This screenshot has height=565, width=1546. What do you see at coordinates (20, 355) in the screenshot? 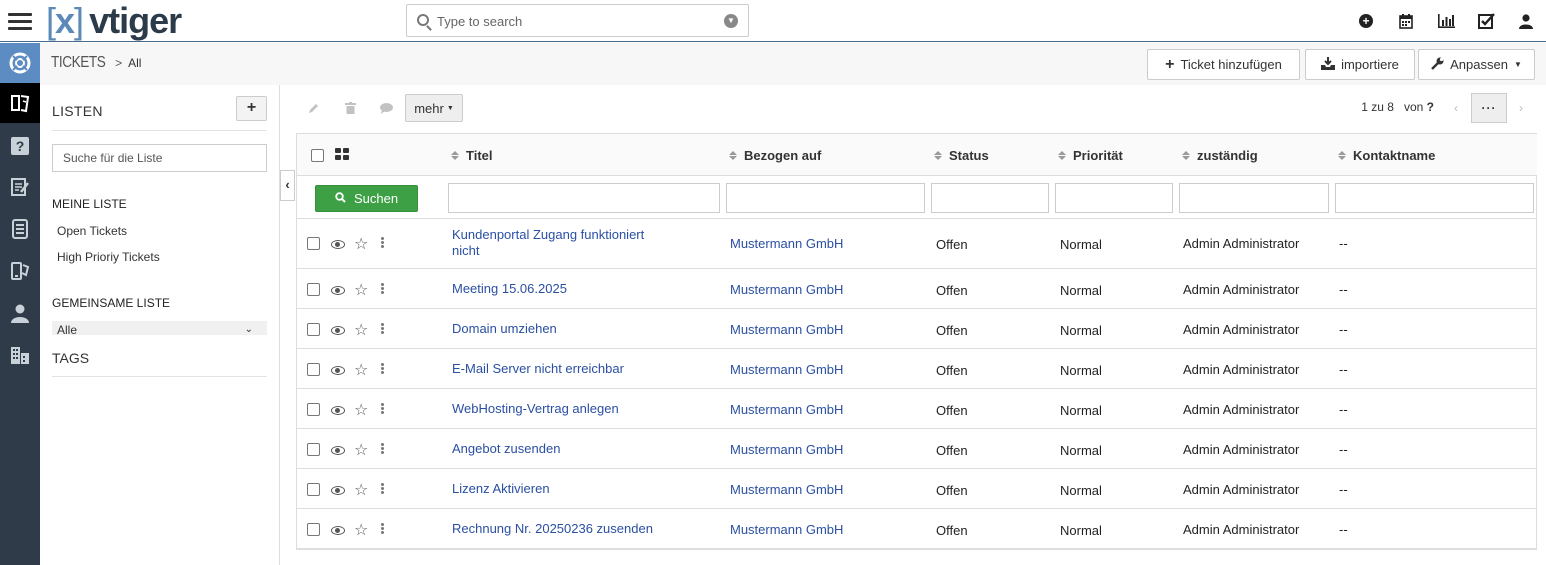
I see `organizations-icon` at bounding box center [20, 355].